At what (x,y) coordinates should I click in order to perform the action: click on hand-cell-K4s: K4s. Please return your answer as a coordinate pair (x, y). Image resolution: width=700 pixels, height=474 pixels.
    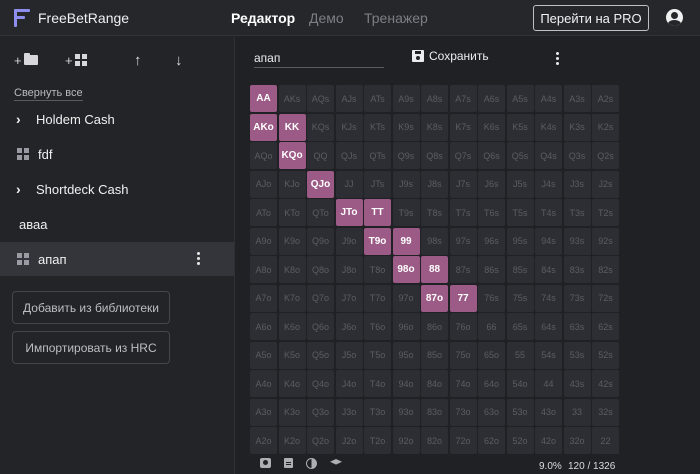
    Looking at the image, I should click on (548, 127).